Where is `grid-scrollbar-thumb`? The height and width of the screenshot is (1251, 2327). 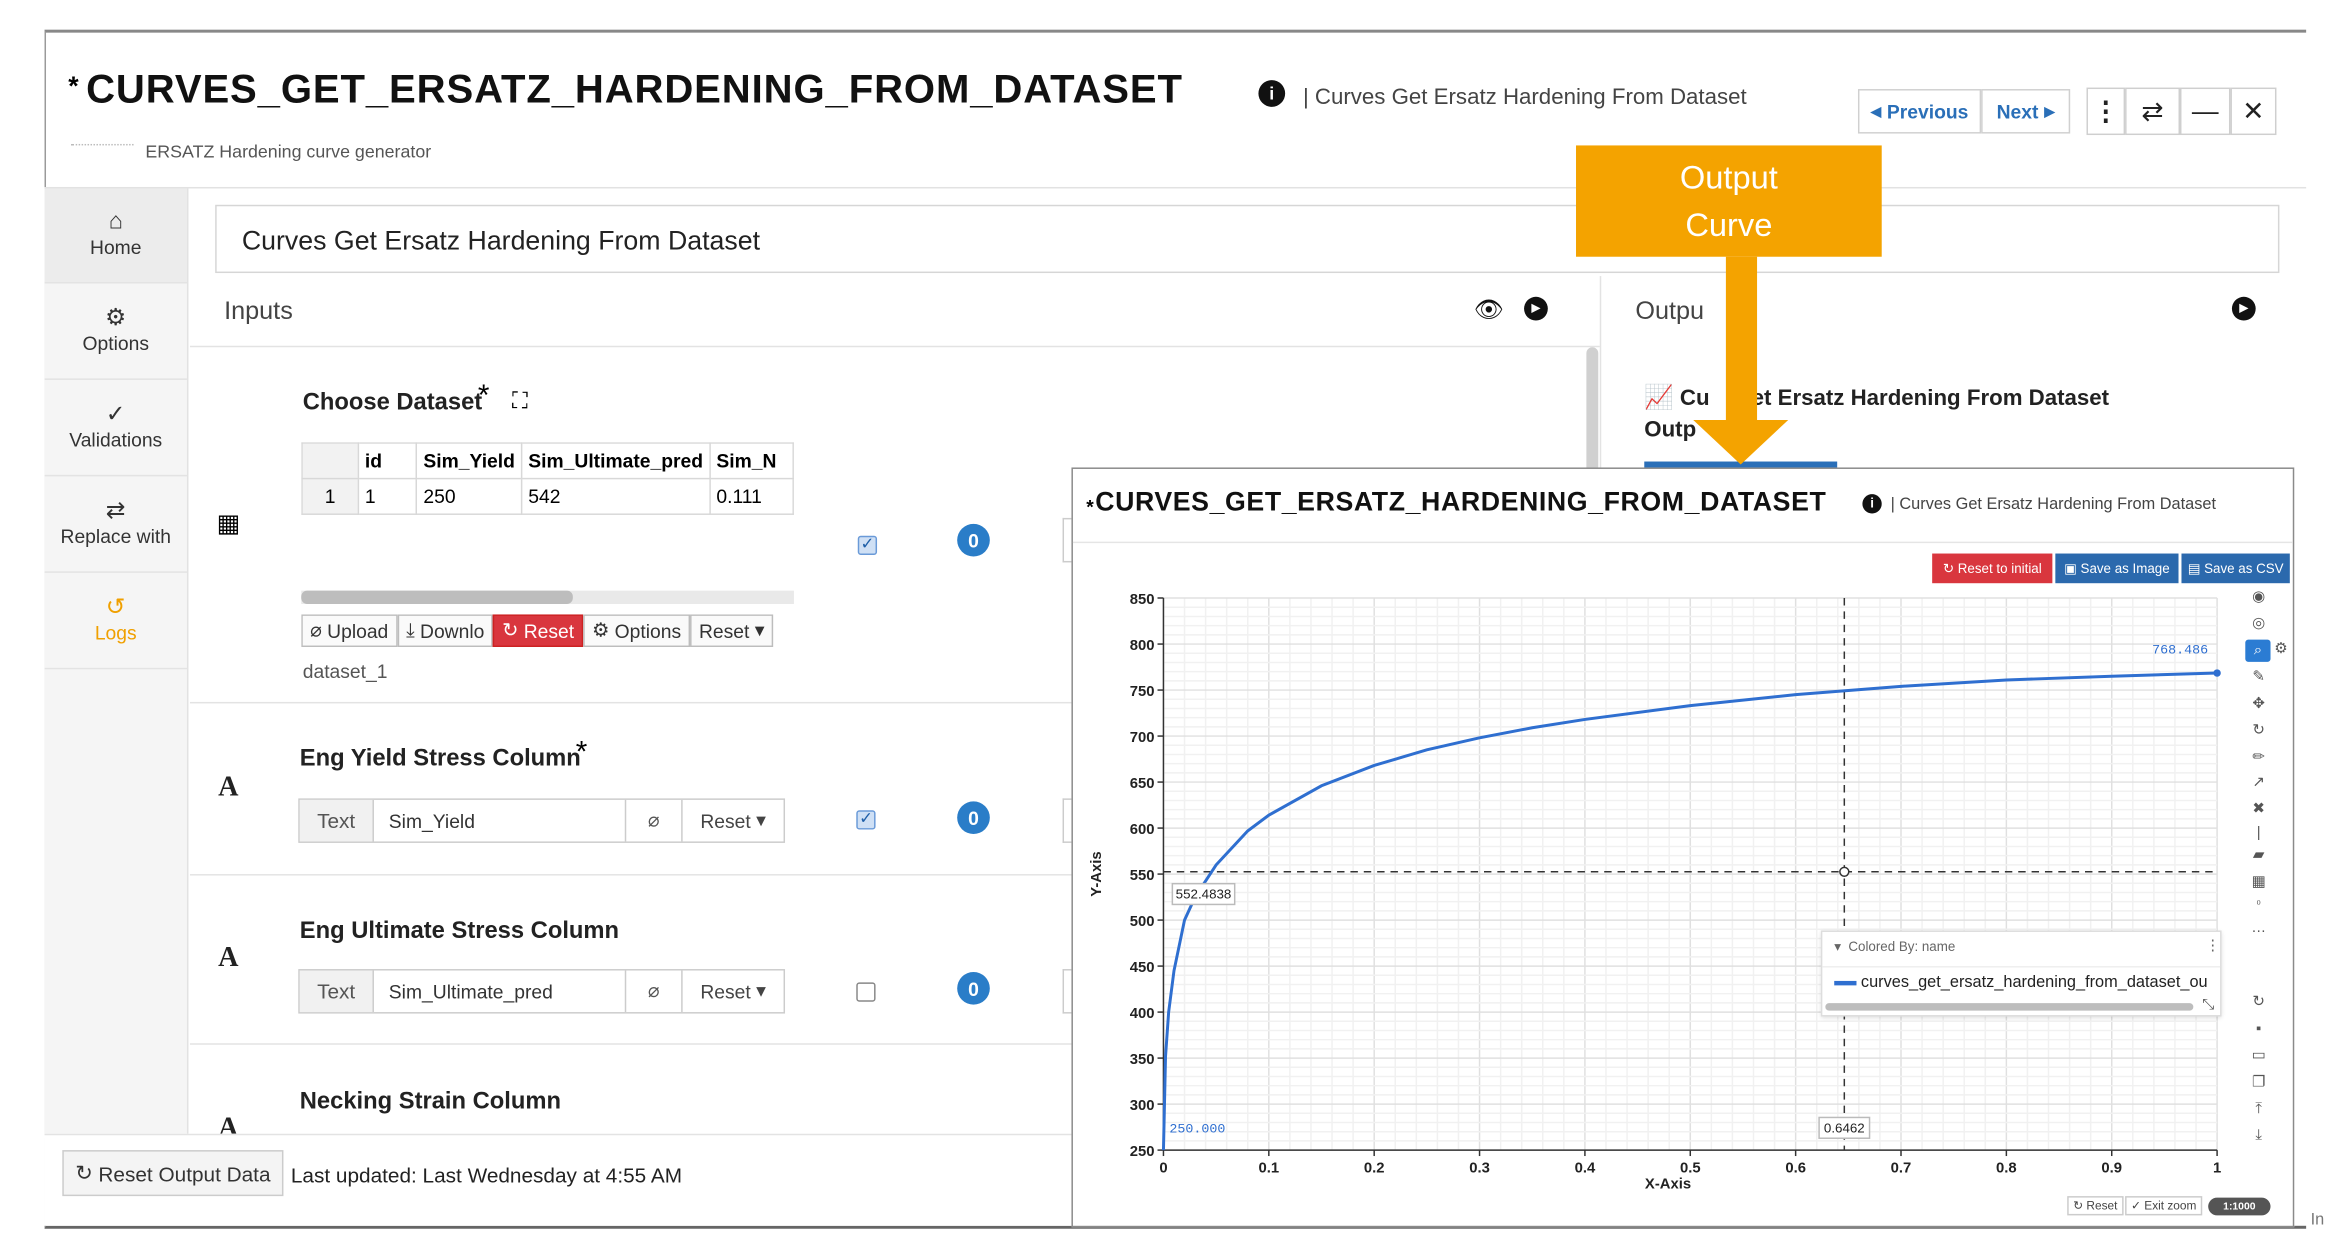
grid-scrollbar-thumb is located at coordinates (437, 597).